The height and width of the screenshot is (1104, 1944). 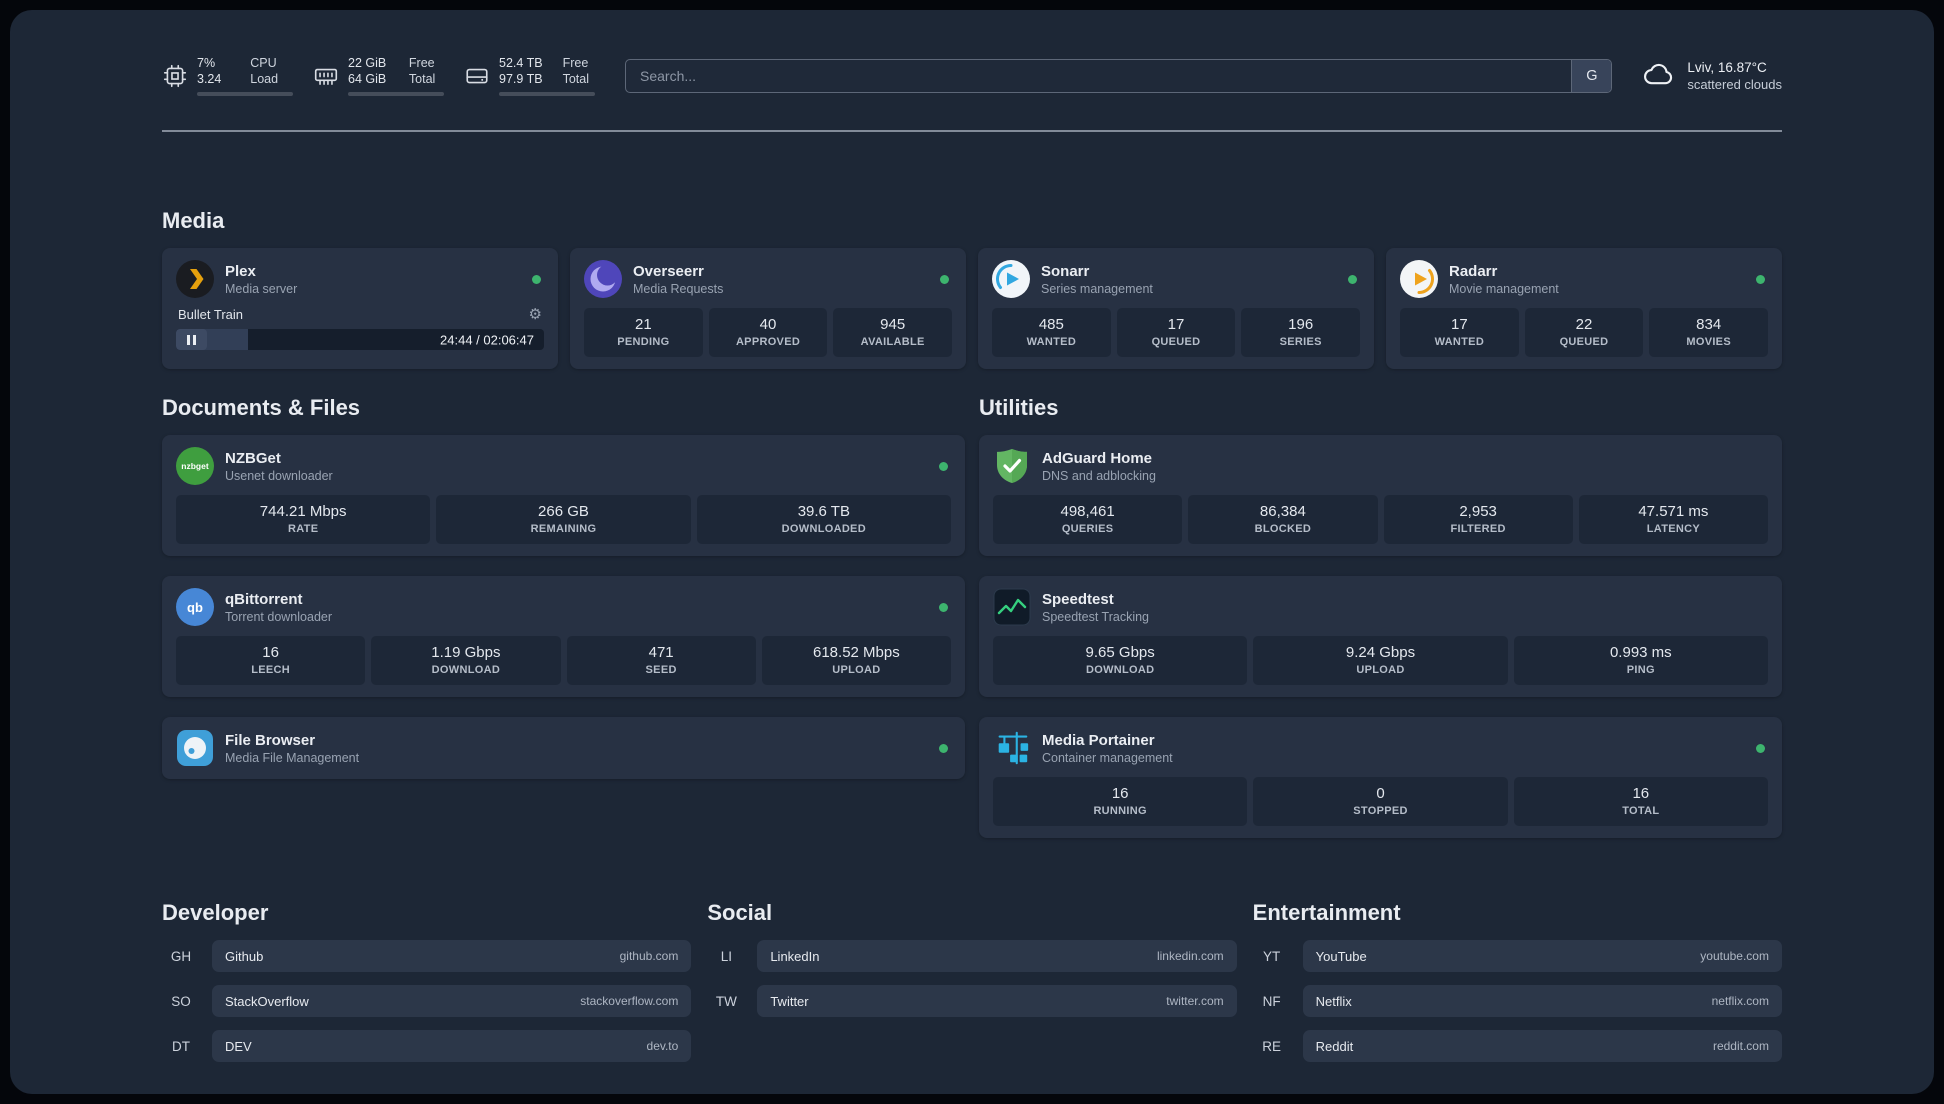 I want to click on stat-tile: 945 AVAILABLE, so click(x=893, y=332).